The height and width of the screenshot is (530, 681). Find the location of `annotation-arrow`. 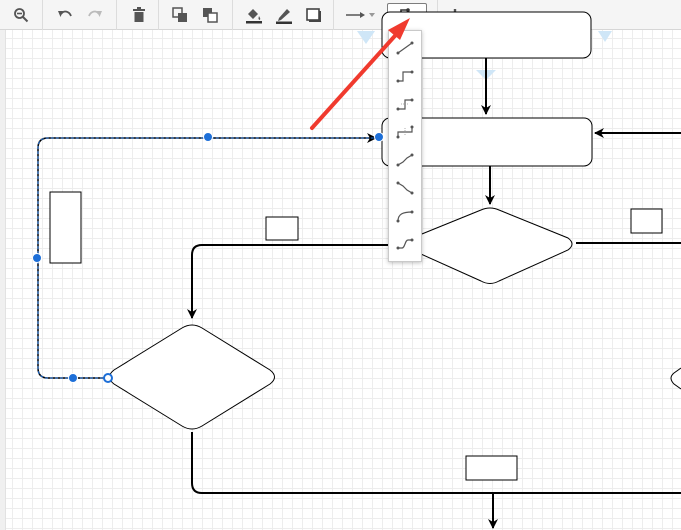

annotation-arrow is located at coordinates (360, 74).